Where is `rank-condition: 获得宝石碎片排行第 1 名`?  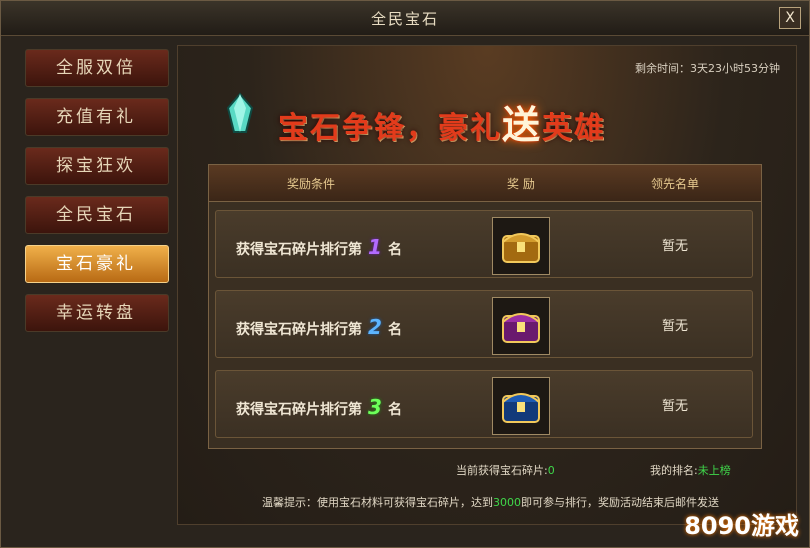 rank-condition: 获得宝石碎片排行第 1 名 is located at coordinates (319, 247).